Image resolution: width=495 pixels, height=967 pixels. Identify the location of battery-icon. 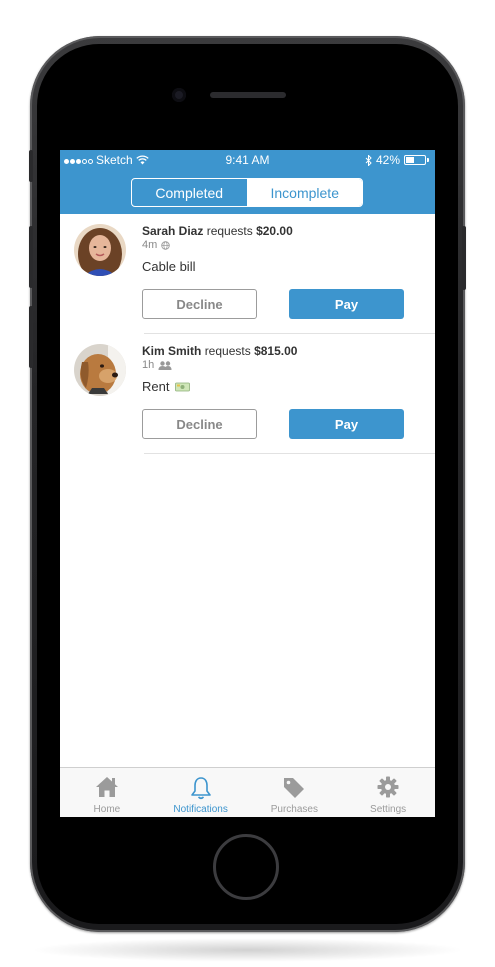
(415, 160).